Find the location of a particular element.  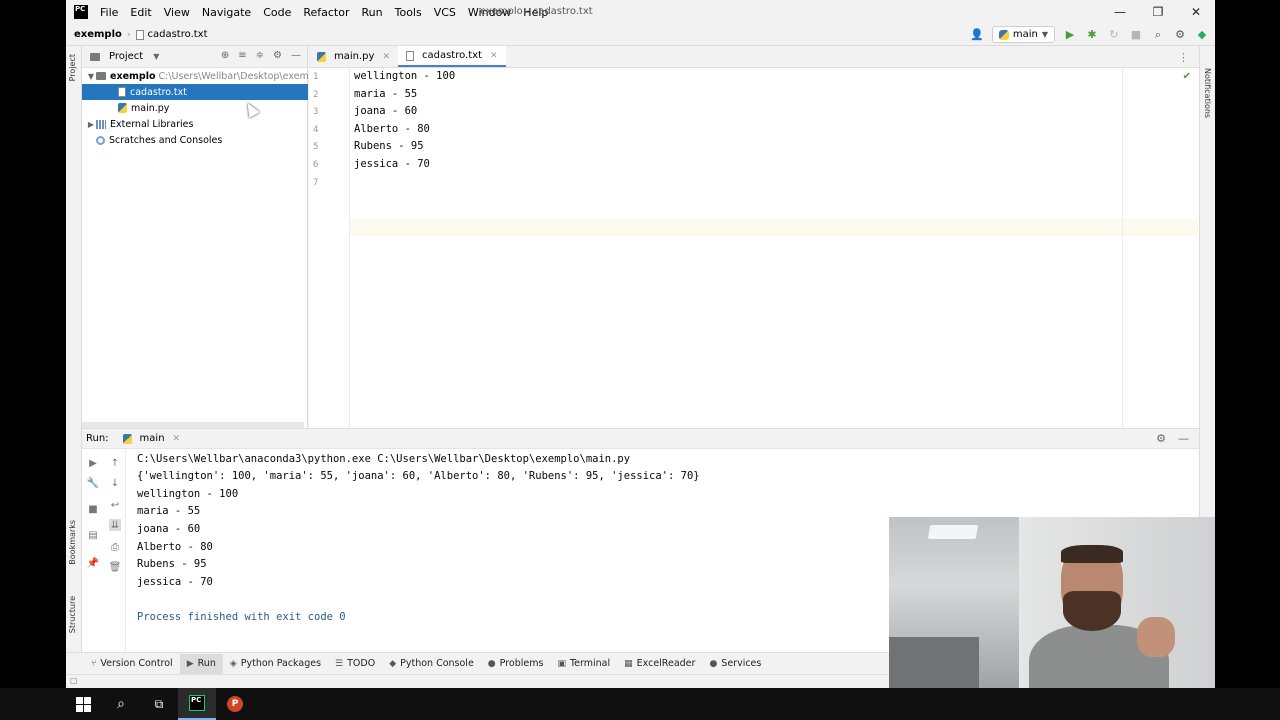

line-number: 6 is located at coordinates (316, 165).